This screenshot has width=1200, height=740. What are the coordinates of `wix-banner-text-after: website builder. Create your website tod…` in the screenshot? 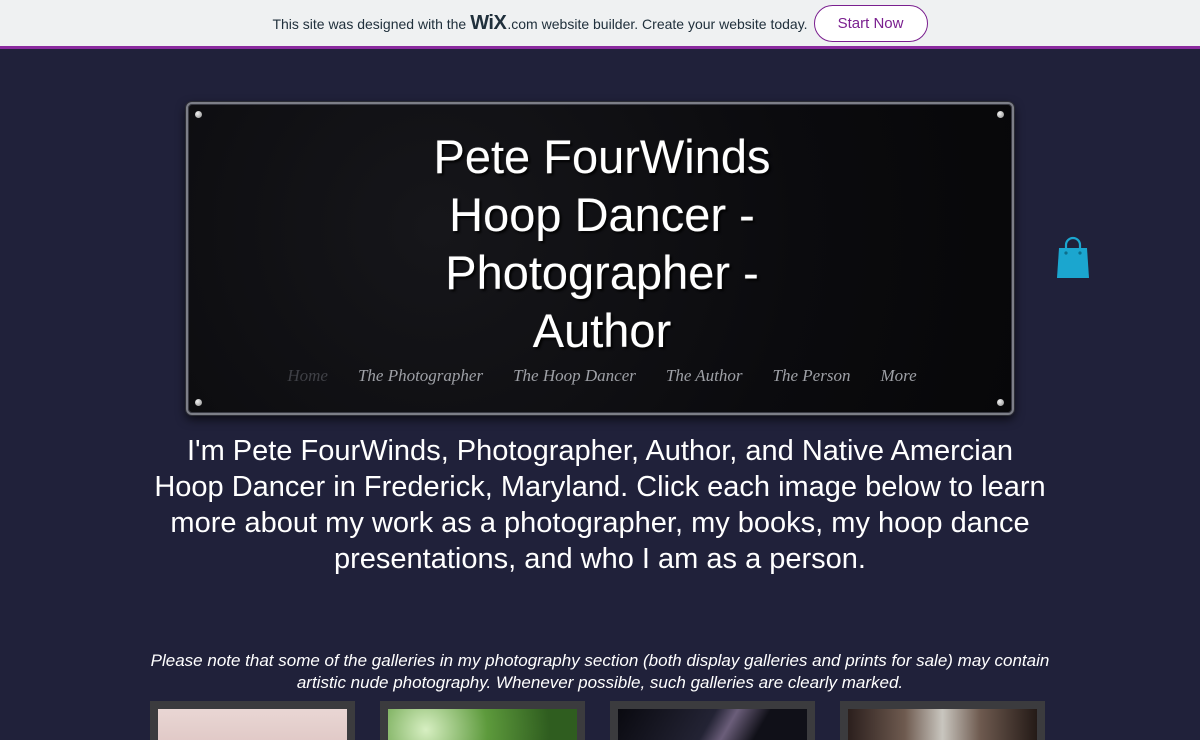 It's located at (674, 23).